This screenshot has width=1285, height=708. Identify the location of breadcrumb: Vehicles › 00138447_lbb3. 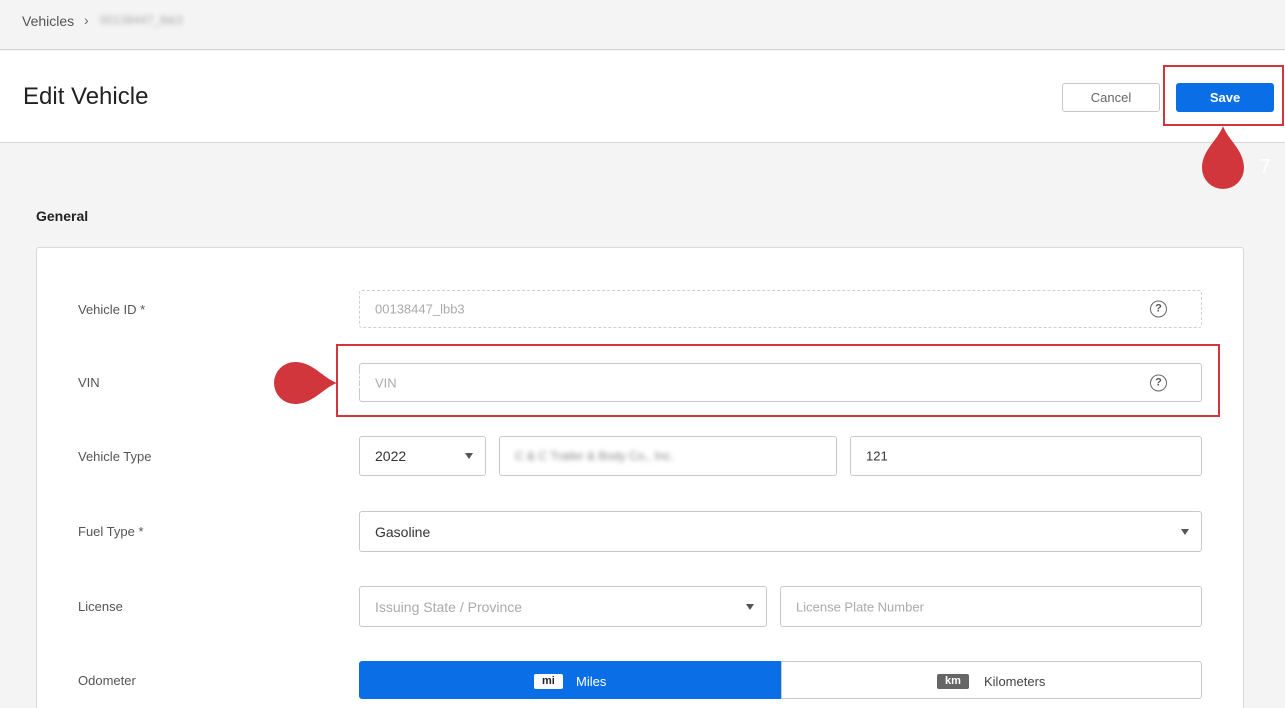
(642, 25).